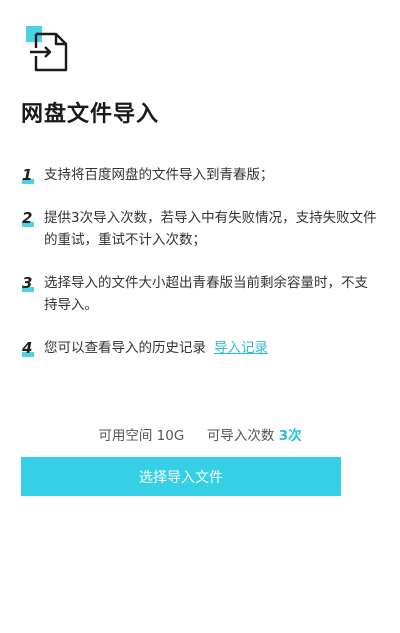 The height and width of the screenshot is (633, 400). I want to click on import-count-label: 可导入次数, so click(240, 436).